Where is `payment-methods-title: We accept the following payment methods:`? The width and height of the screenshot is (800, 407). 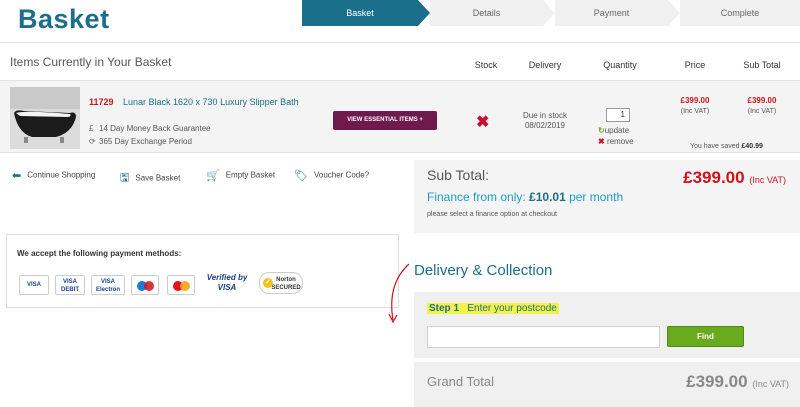 payment-methods-title: We accept the following payment methods: is located at coordinates (99, 253).